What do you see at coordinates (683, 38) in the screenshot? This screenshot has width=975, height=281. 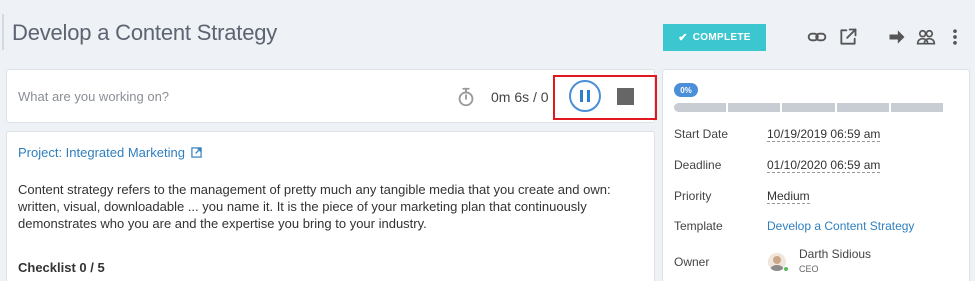 I see `check-icon: ✔` at bounding box center [683, 38].